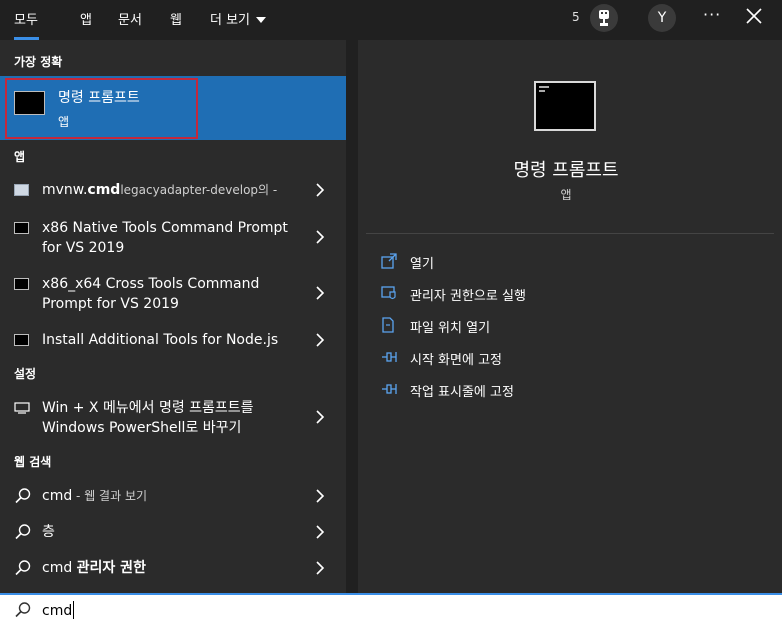  What do you see at coordinates (388, 293) in the screenshot?
I see `shield-icon` at bounding box center [388, 293].